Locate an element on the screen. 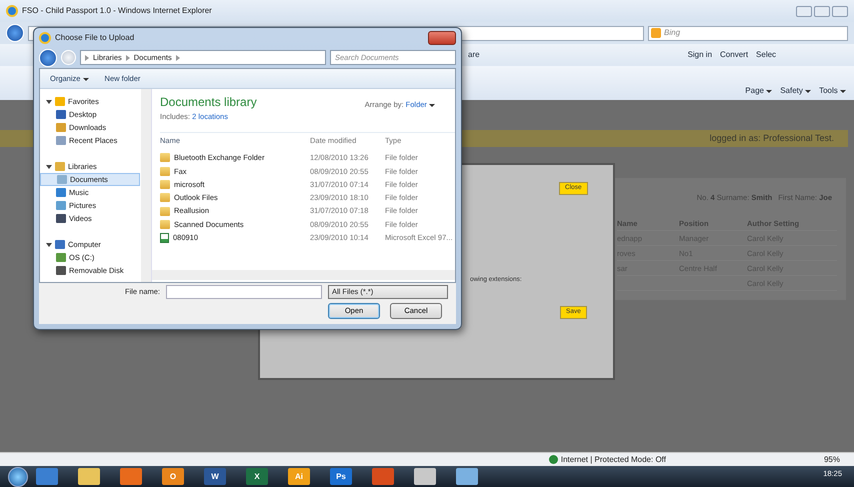 The height and width of the screenshot is (487, 854). spreadsheet-icon is located at coordinates (164, 237).